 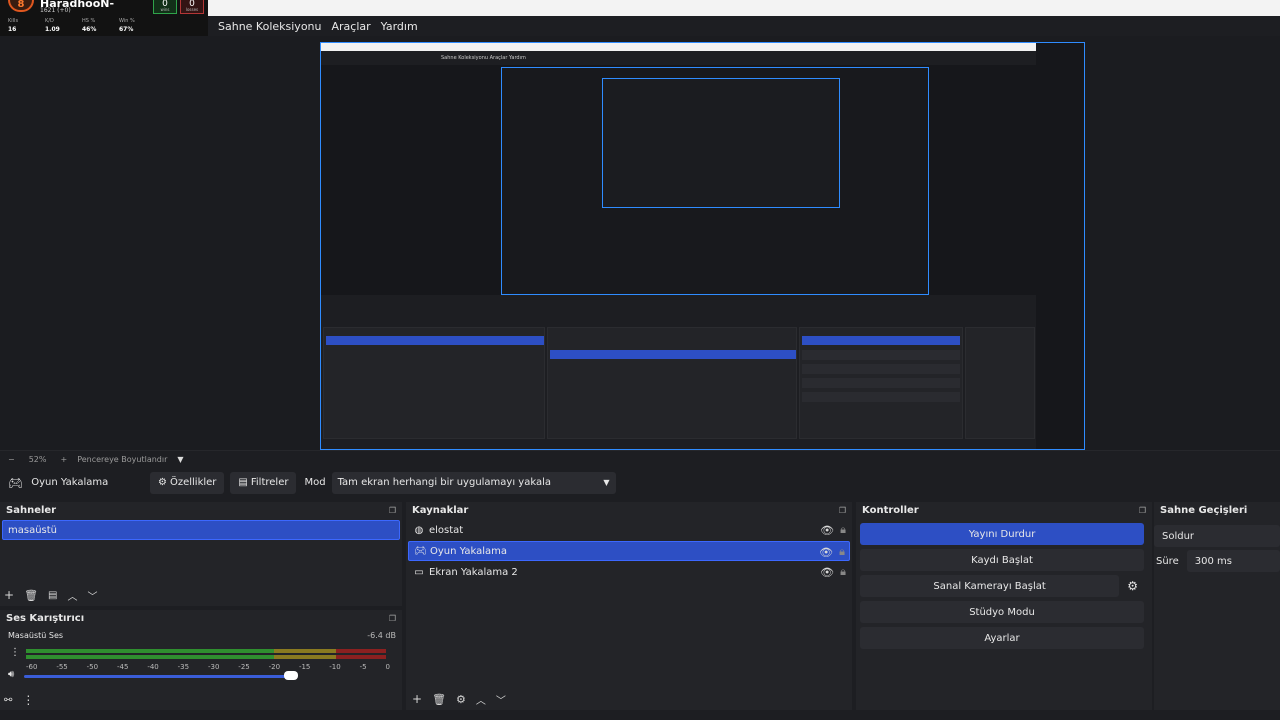 What do you see at coordinates (881, 355) in the screenshot?
I see `preview-record-button` at bounding box center [881, 355].